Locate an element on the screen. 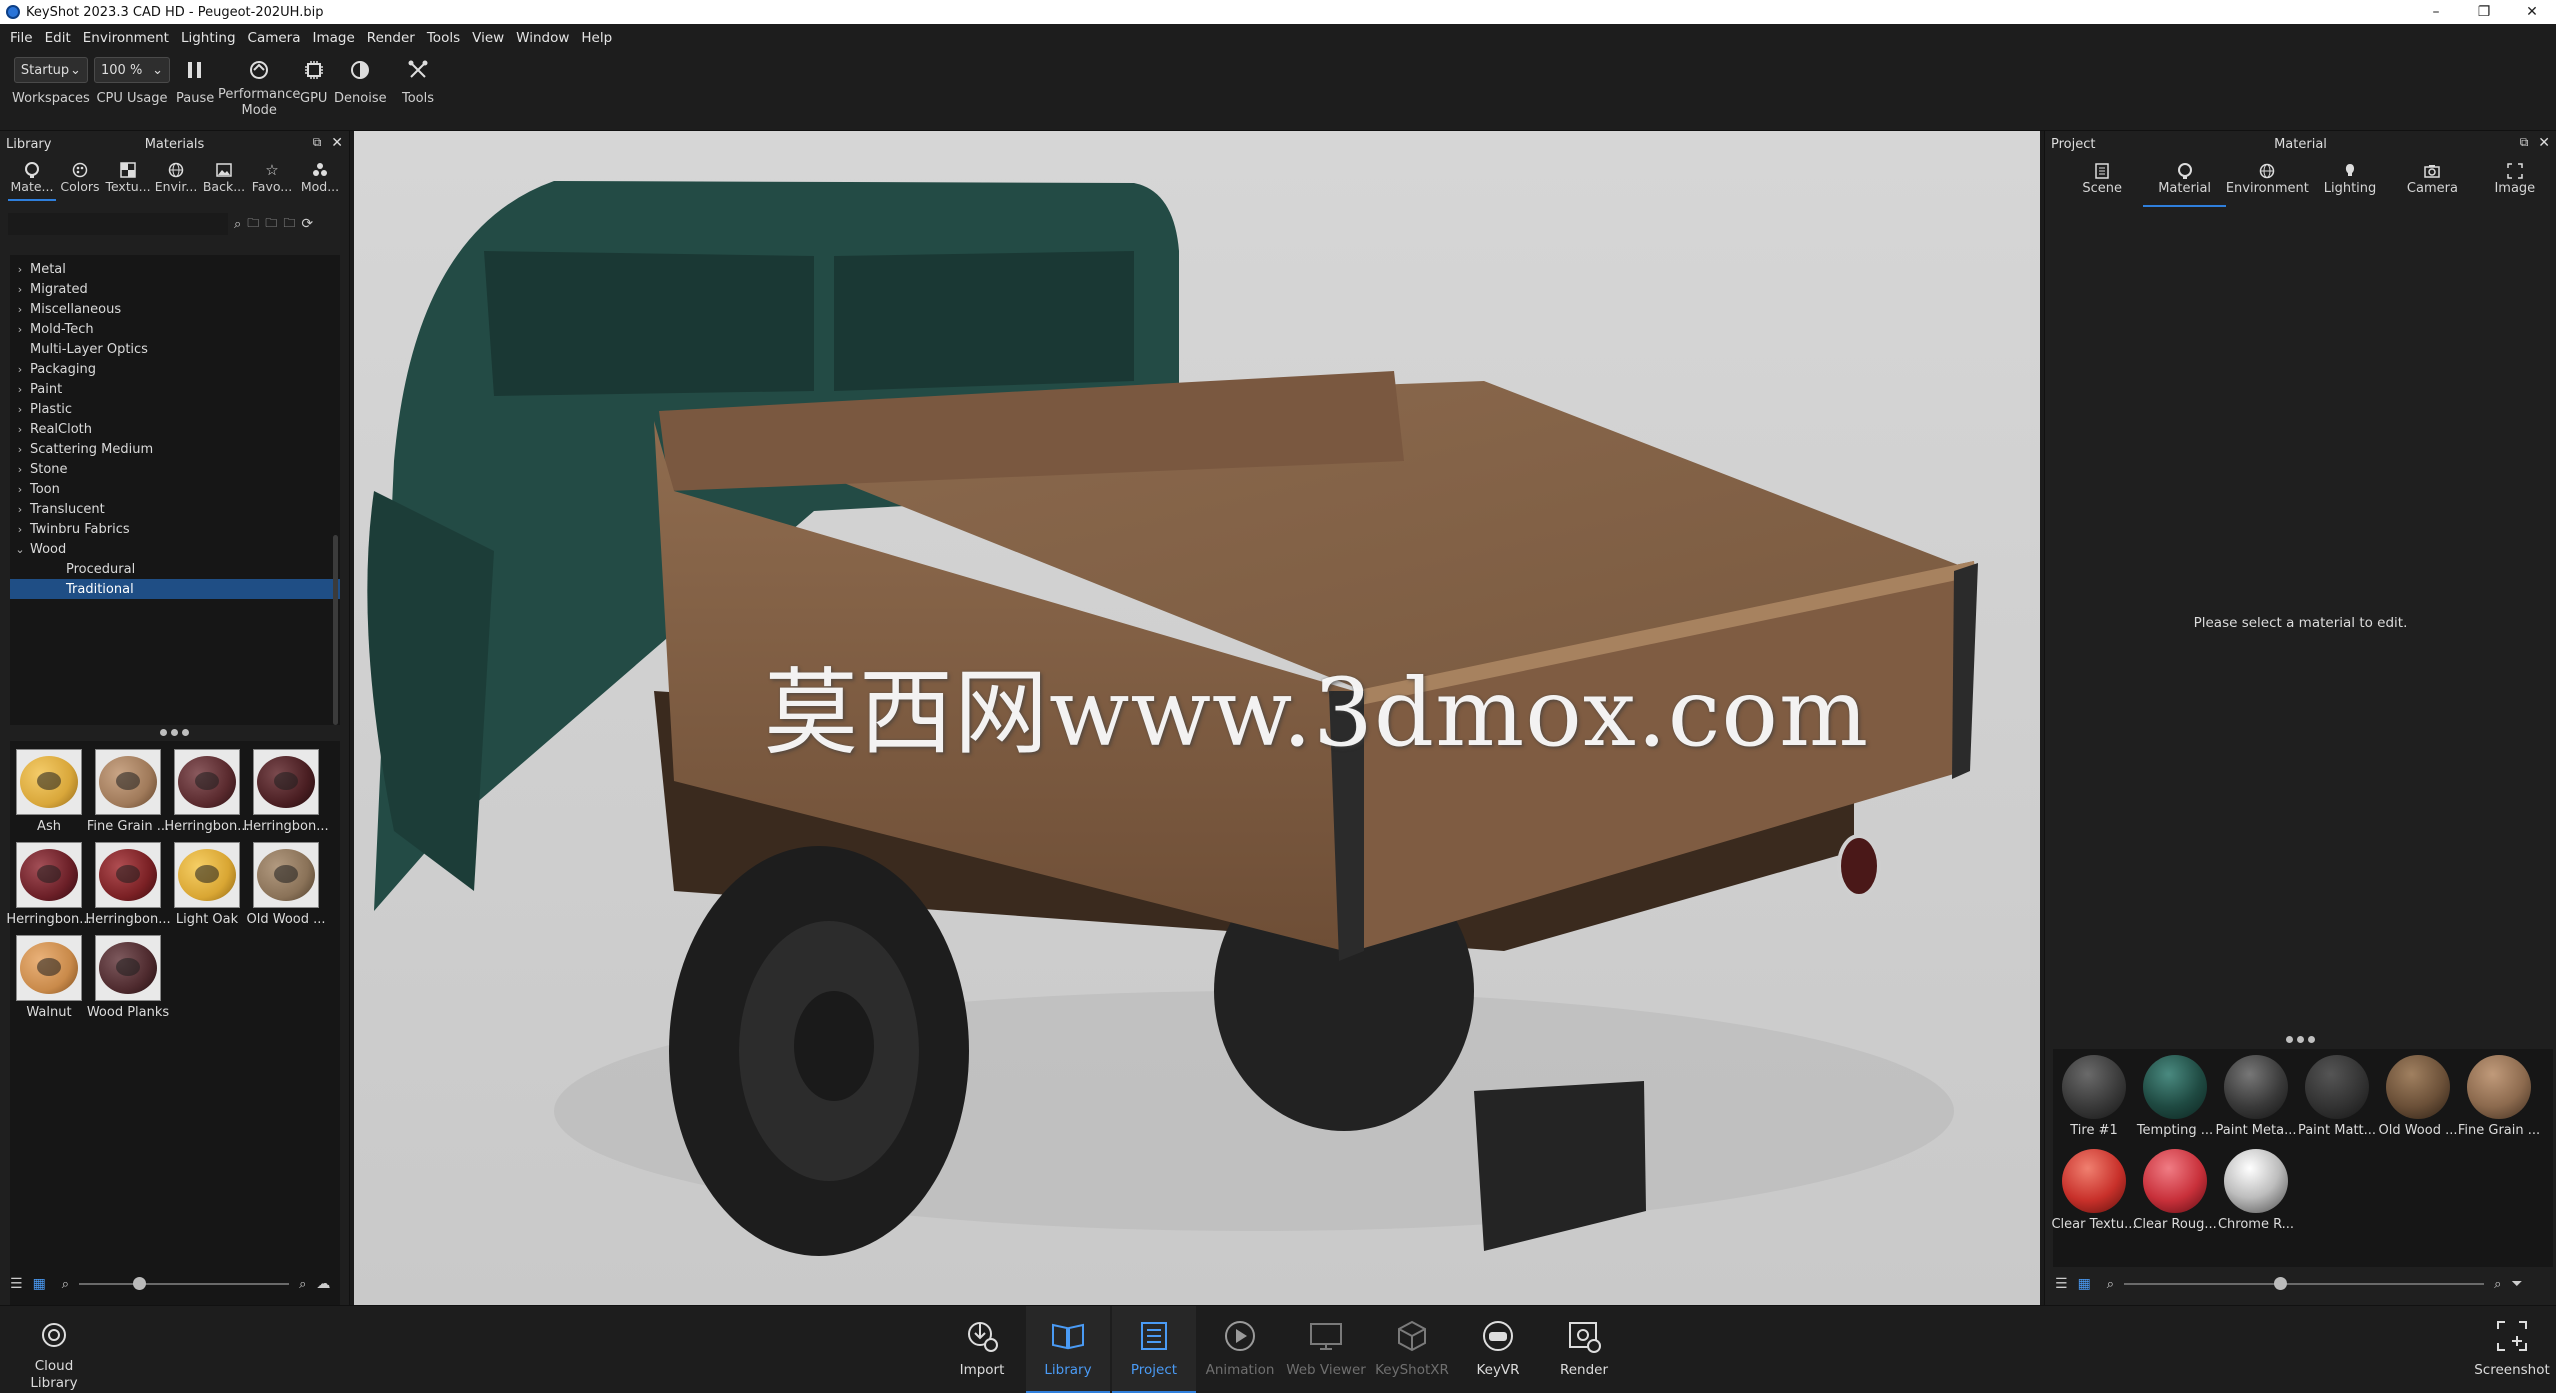 This screenshot has height=1393, width=2556. tree-item-paint: › Paint is located at coordinates (175, 389).